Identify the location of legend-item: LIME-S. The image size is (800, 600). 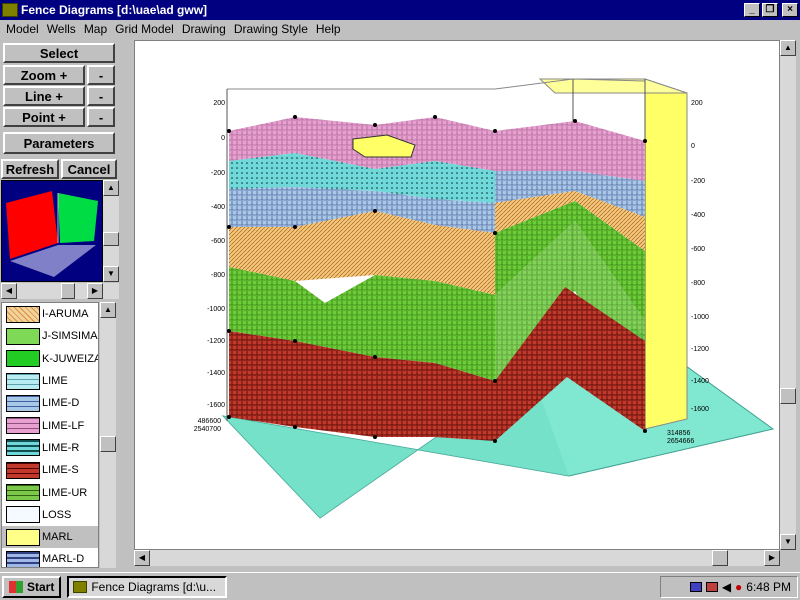
(50, 470).